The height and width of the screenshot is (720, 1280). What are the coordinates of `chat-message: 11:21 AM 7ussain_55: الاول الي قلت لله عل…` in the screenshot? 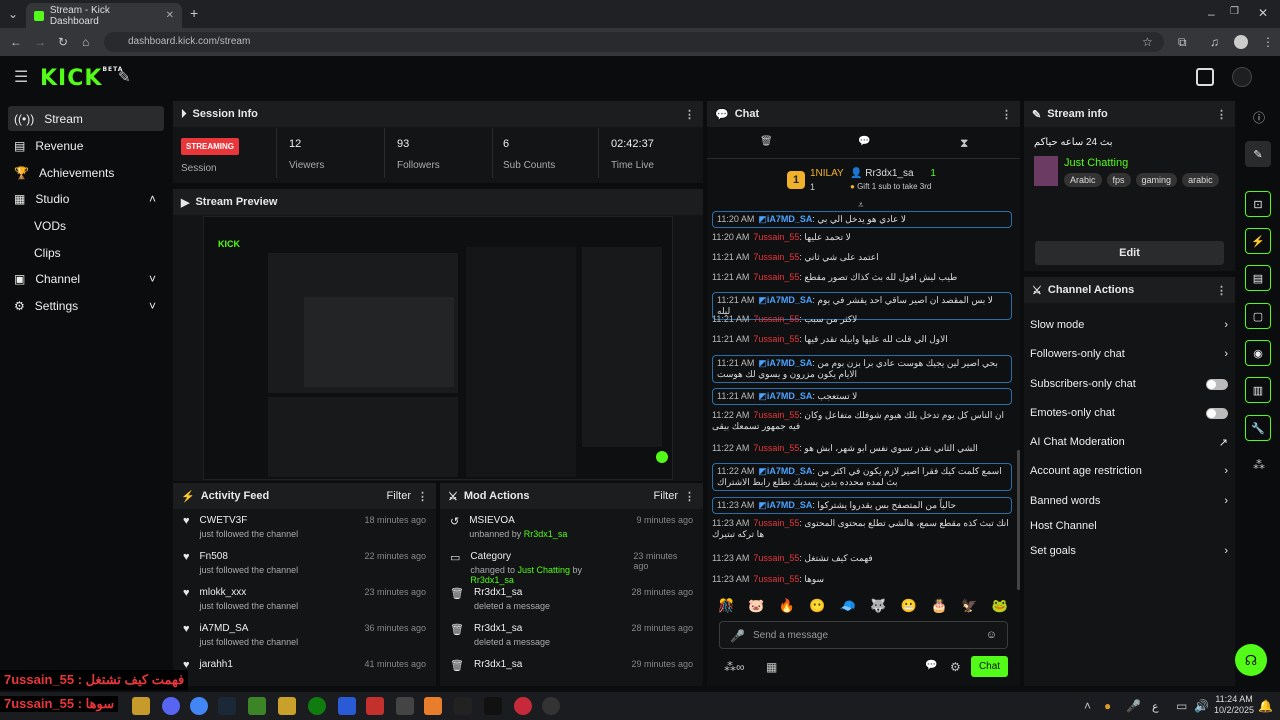 It's located at (862, 339).